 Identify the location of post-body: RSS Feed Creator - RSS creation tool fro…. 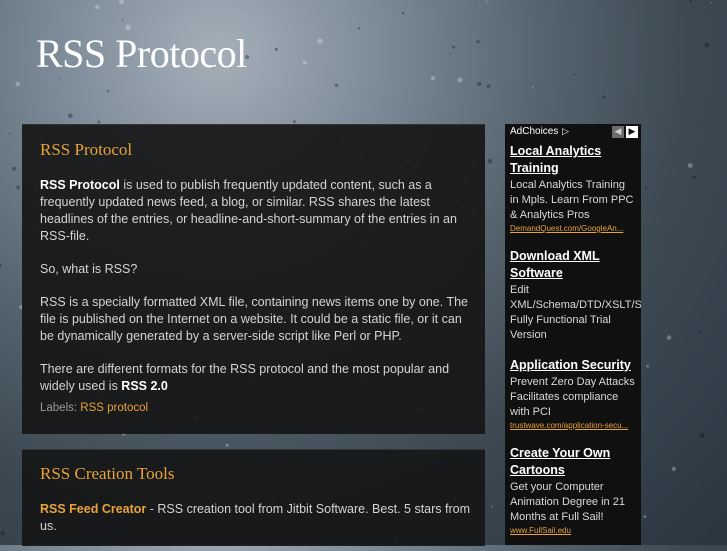
(255, 526).